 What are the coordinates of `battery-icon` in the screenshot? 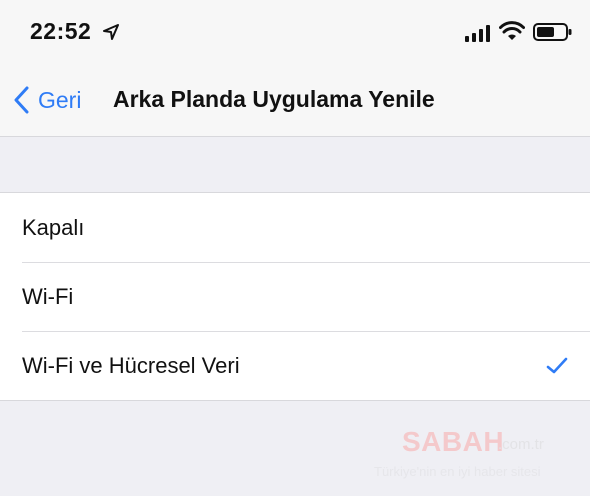 It's located at (552, 32).